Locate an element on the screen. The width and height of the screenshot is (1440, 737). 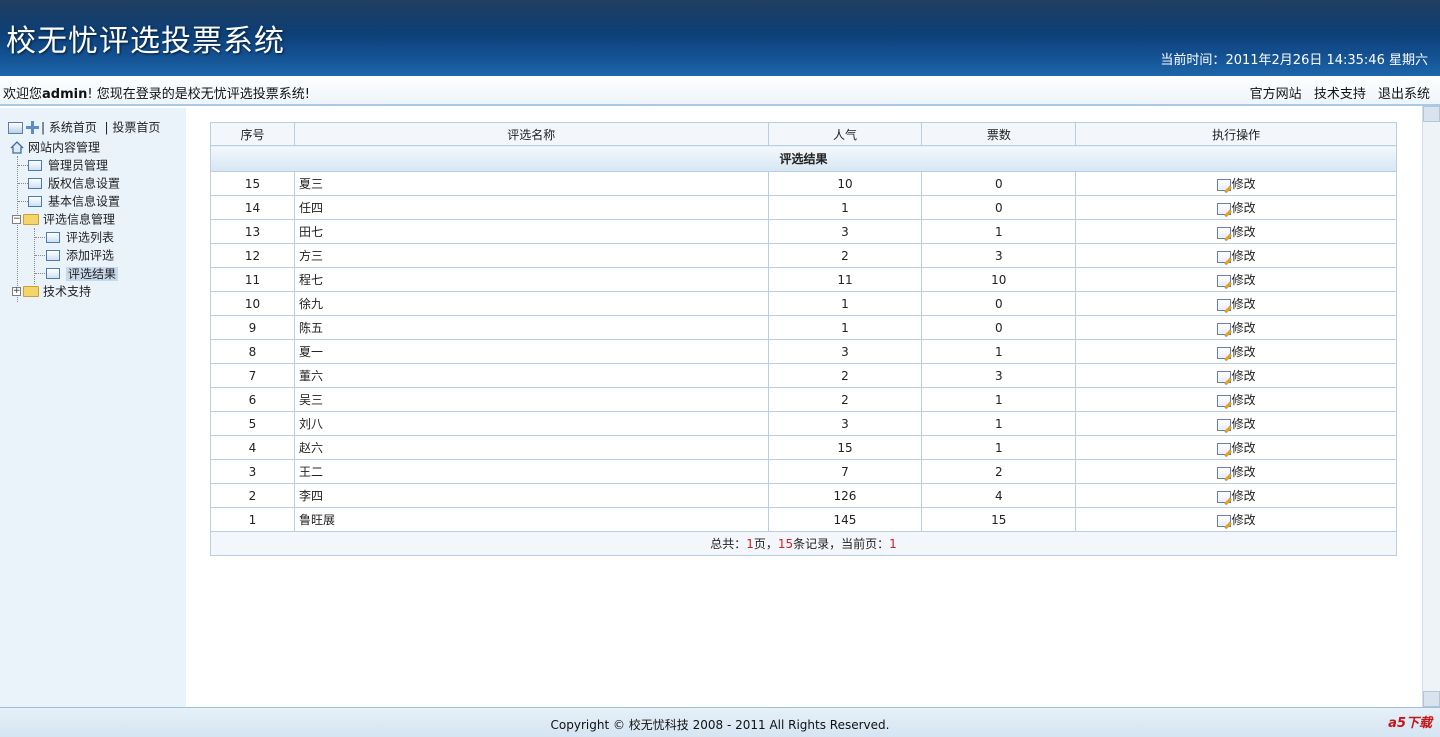
table-row: 11 程七 11 10 修改 is located at coordinates (803, 279).